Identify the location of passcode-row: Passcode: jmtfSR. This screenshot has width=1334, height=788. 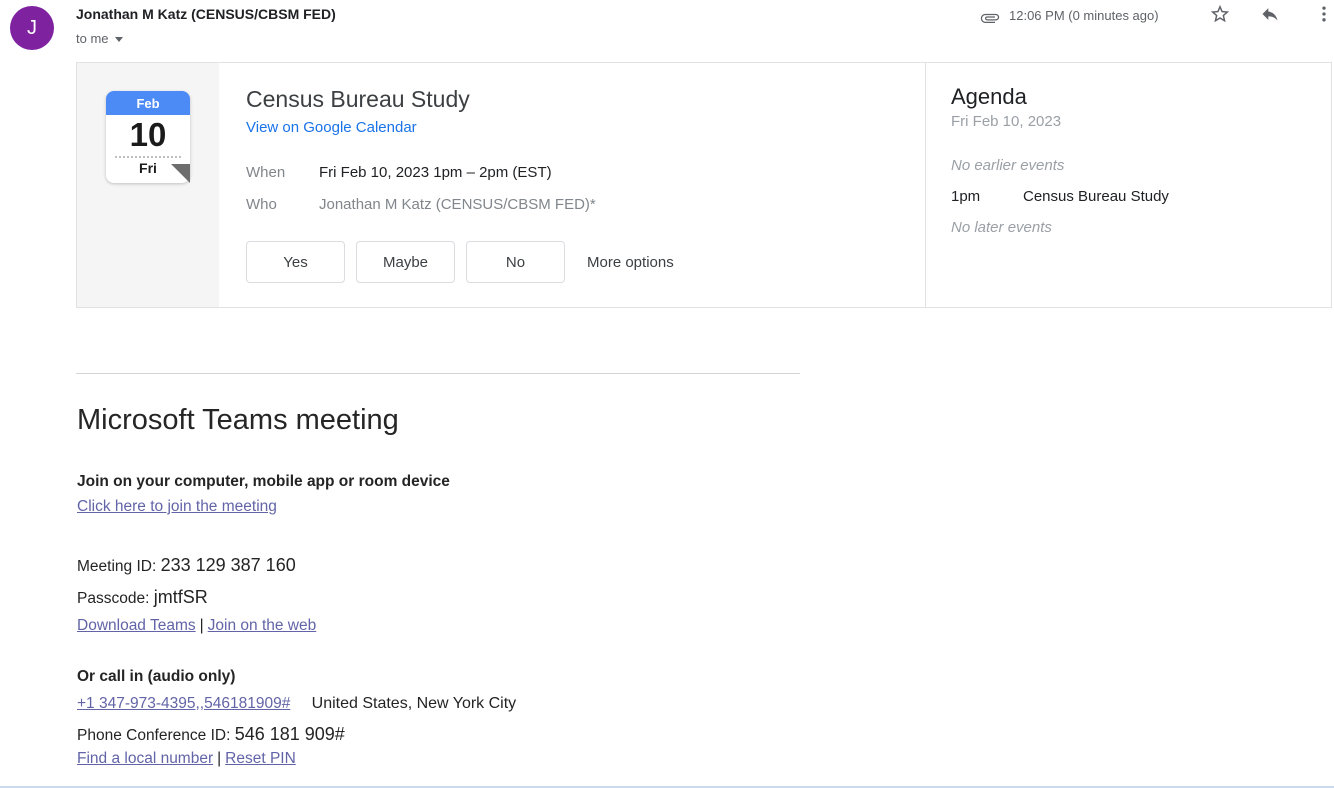
(705, 598).